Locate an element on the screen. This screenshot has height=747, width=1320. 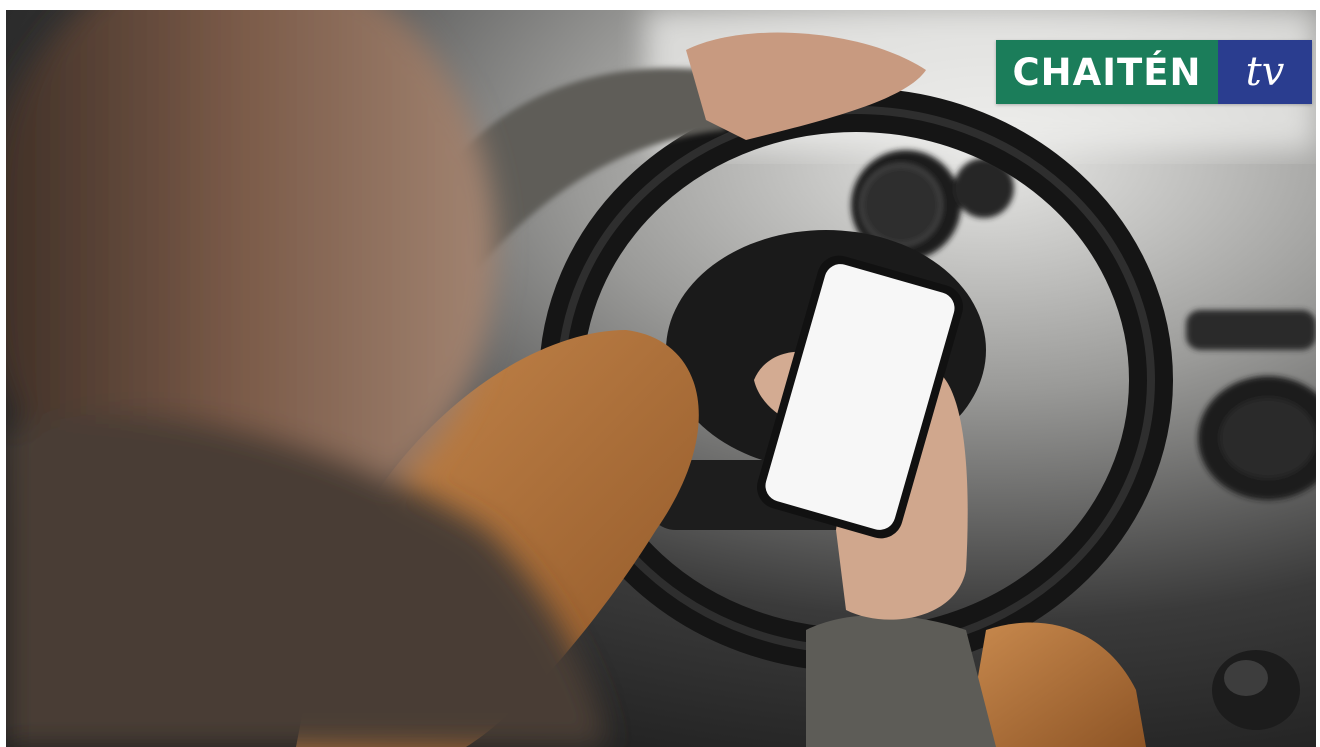
gear-shift is located at coordinates (1256, 690).